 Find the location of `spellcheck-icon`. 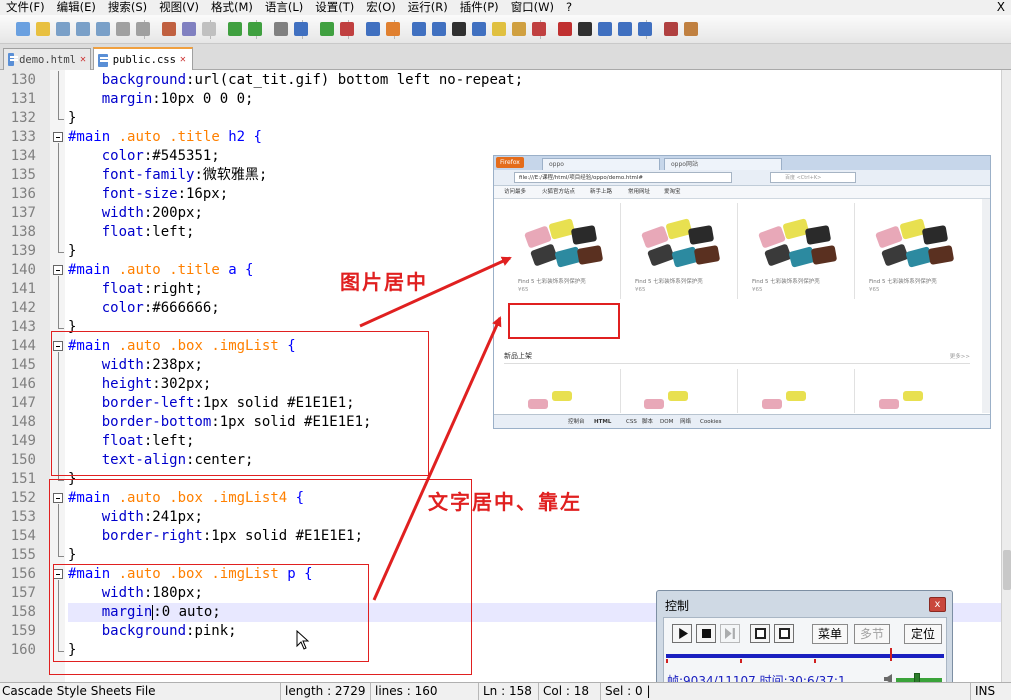

spellcheck-icon is located at coordinates (671, 29).